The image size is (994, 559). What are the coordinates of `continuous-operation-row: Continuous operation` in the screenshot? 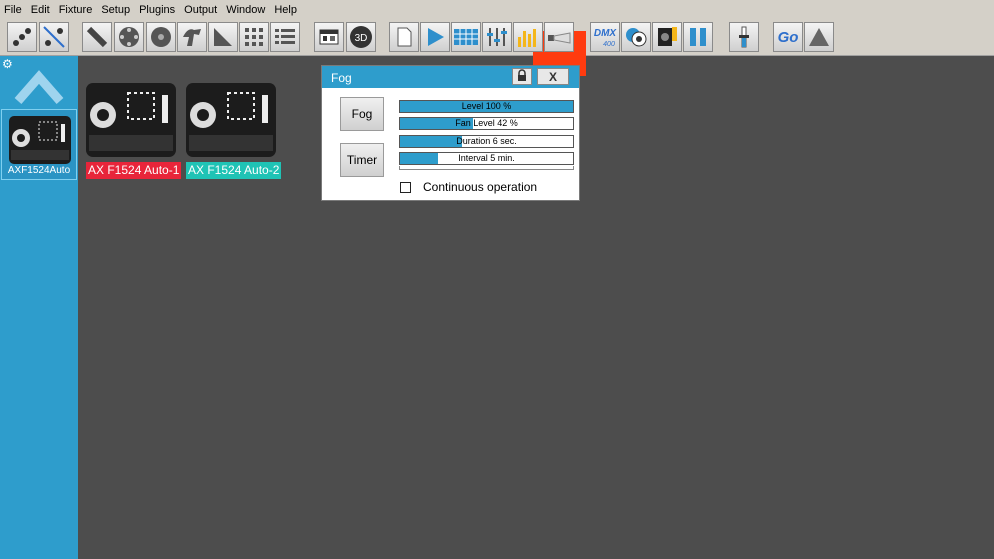 It's located at (468, 187).